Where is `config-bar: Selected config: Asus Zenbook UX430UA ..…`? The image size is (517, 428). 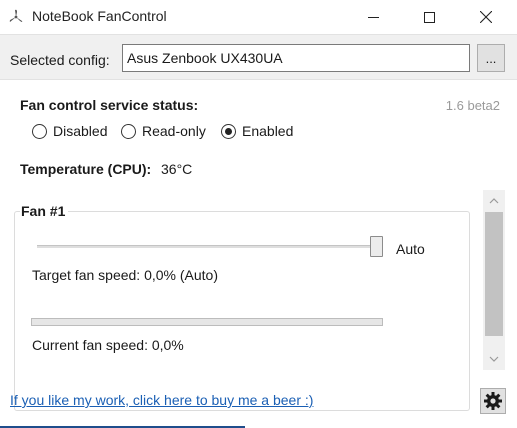 config-bar: Selected config: Asus Zenbook UX430UA ..… is located at coordinates (258, 57).